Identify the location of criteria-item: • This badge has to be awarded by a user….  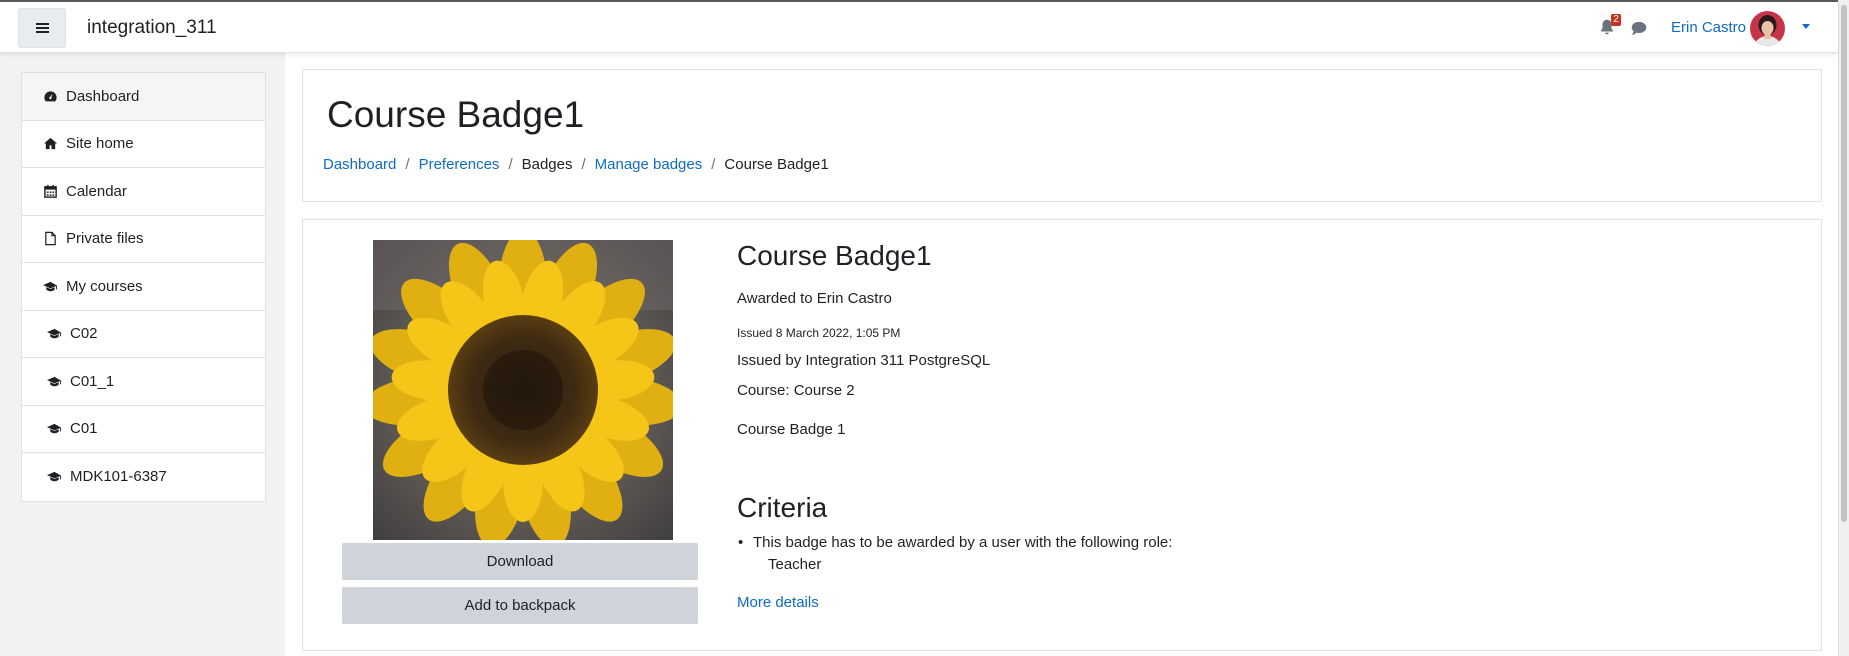
(955, 553).